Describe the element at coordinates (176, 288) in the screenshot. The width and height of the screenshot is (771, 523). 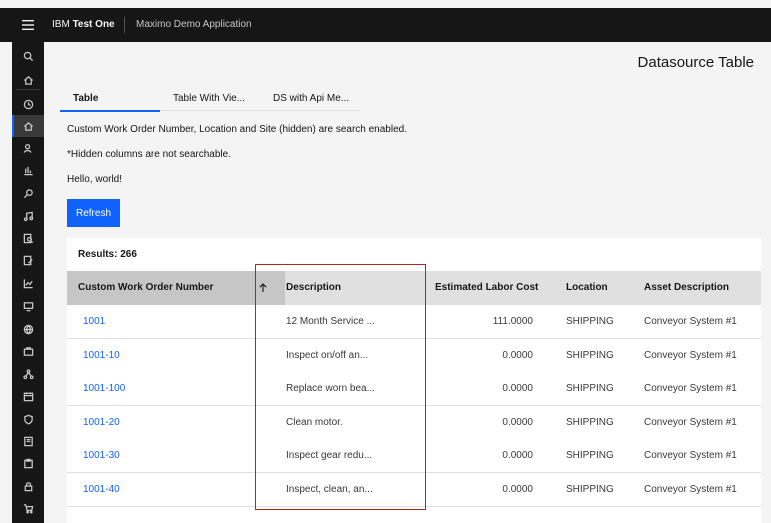
I see `column-header-wonum: Custom Work Order Number` at that location.